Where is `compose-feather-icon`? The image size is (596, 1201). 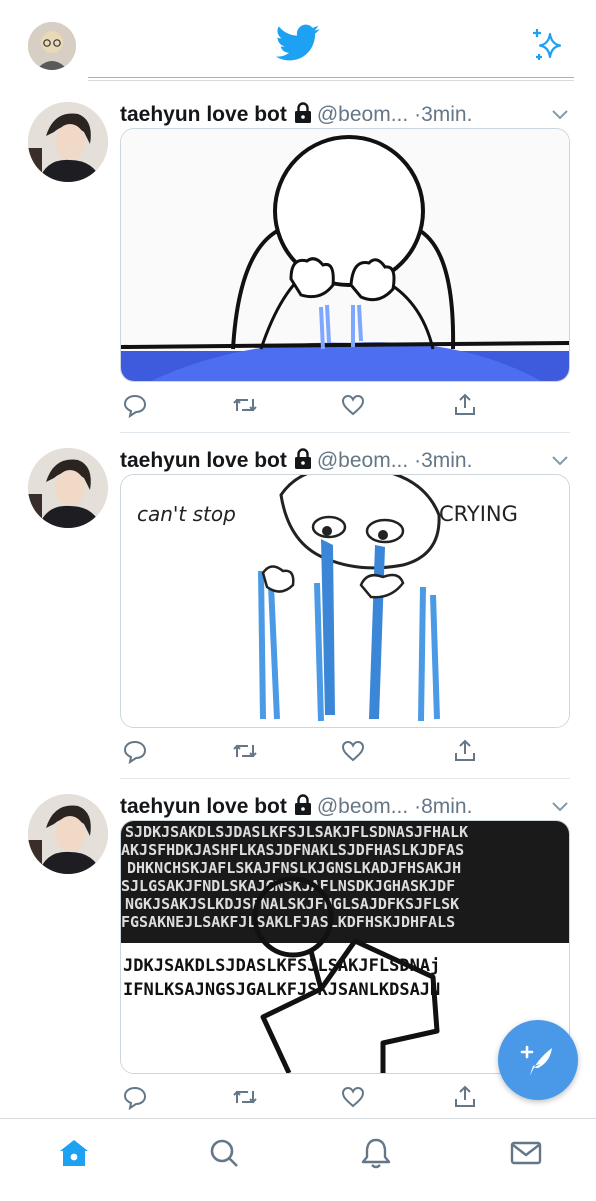
compose-feather-icon is located at coordinates (536, 1060).